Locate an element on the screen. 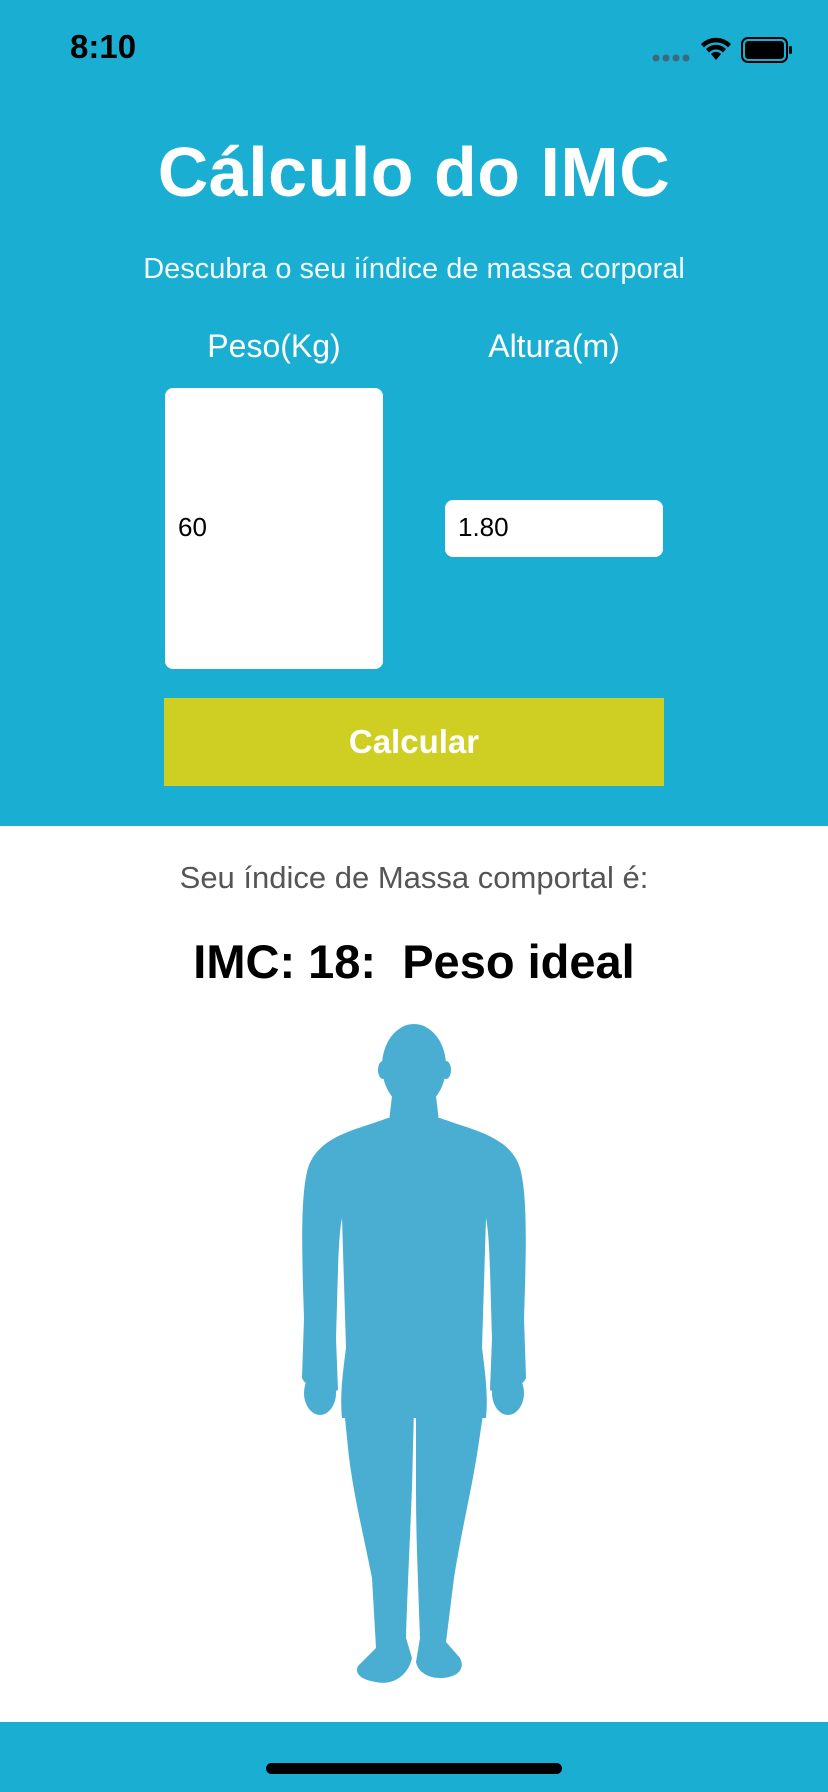 This screenshot has width=828, height=1792. peso-label: Peso(Kg) is located at coordinates (274, 346).